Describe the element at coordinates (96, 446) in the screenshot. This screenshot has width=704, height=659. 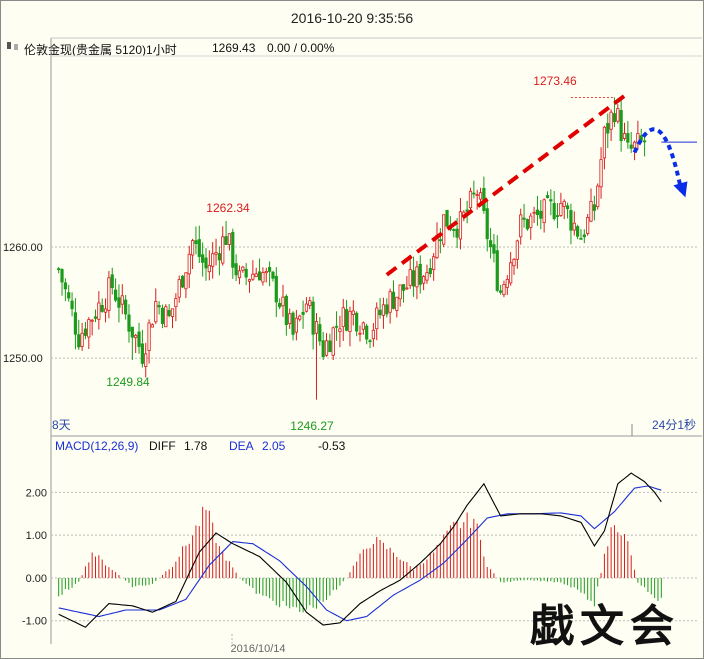
I see `macd-label: MACD(12,26,9)` at that location.